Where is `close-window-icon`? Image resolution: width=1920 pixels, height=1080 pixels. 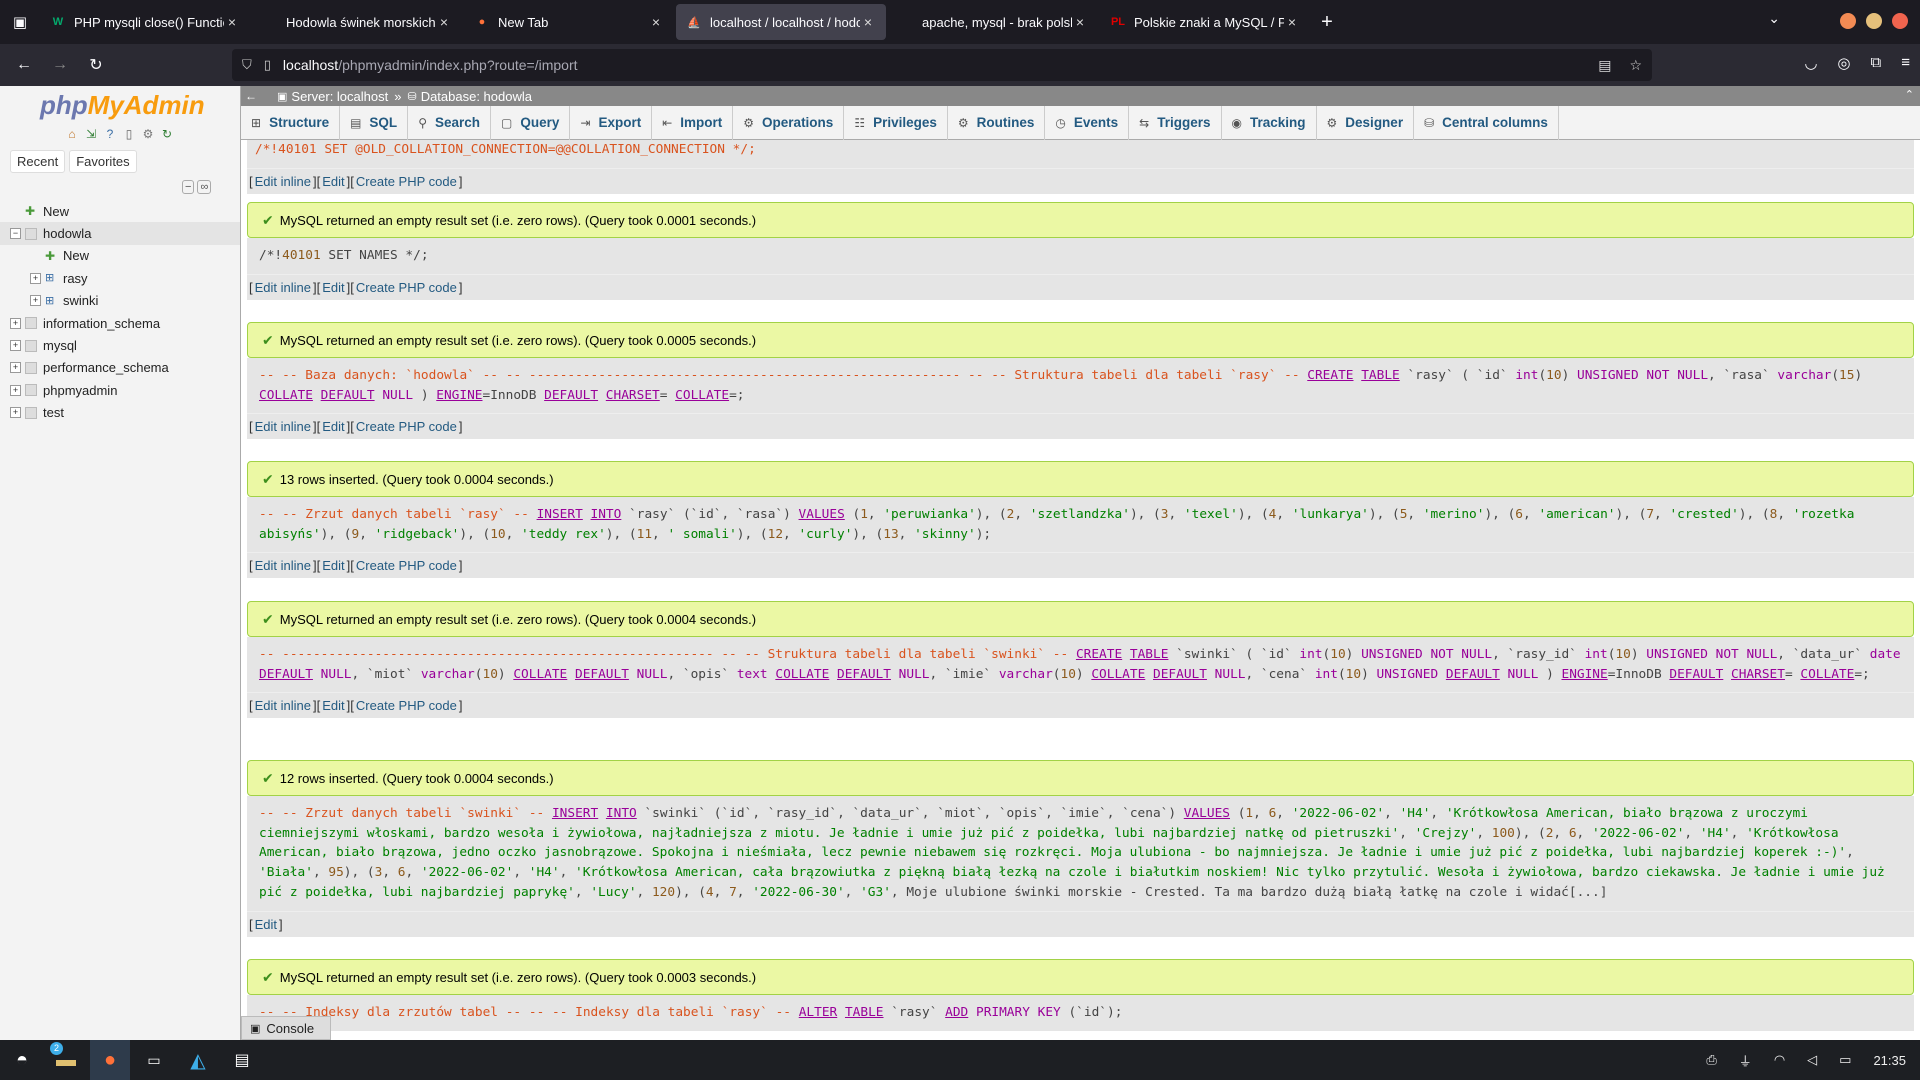
close-window-icon is located at coordinates (1900, 21).